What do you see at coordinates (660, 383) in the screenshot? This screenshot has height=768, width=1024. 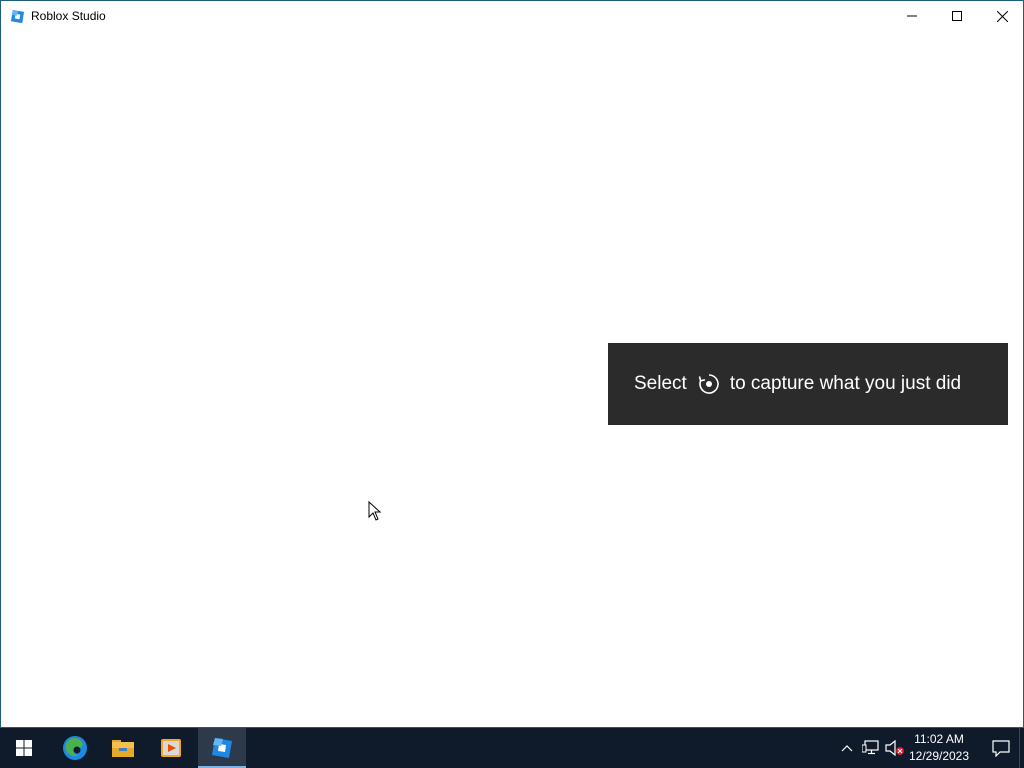 I see `toast-text-before: Select` at bounding box center [660, 383].